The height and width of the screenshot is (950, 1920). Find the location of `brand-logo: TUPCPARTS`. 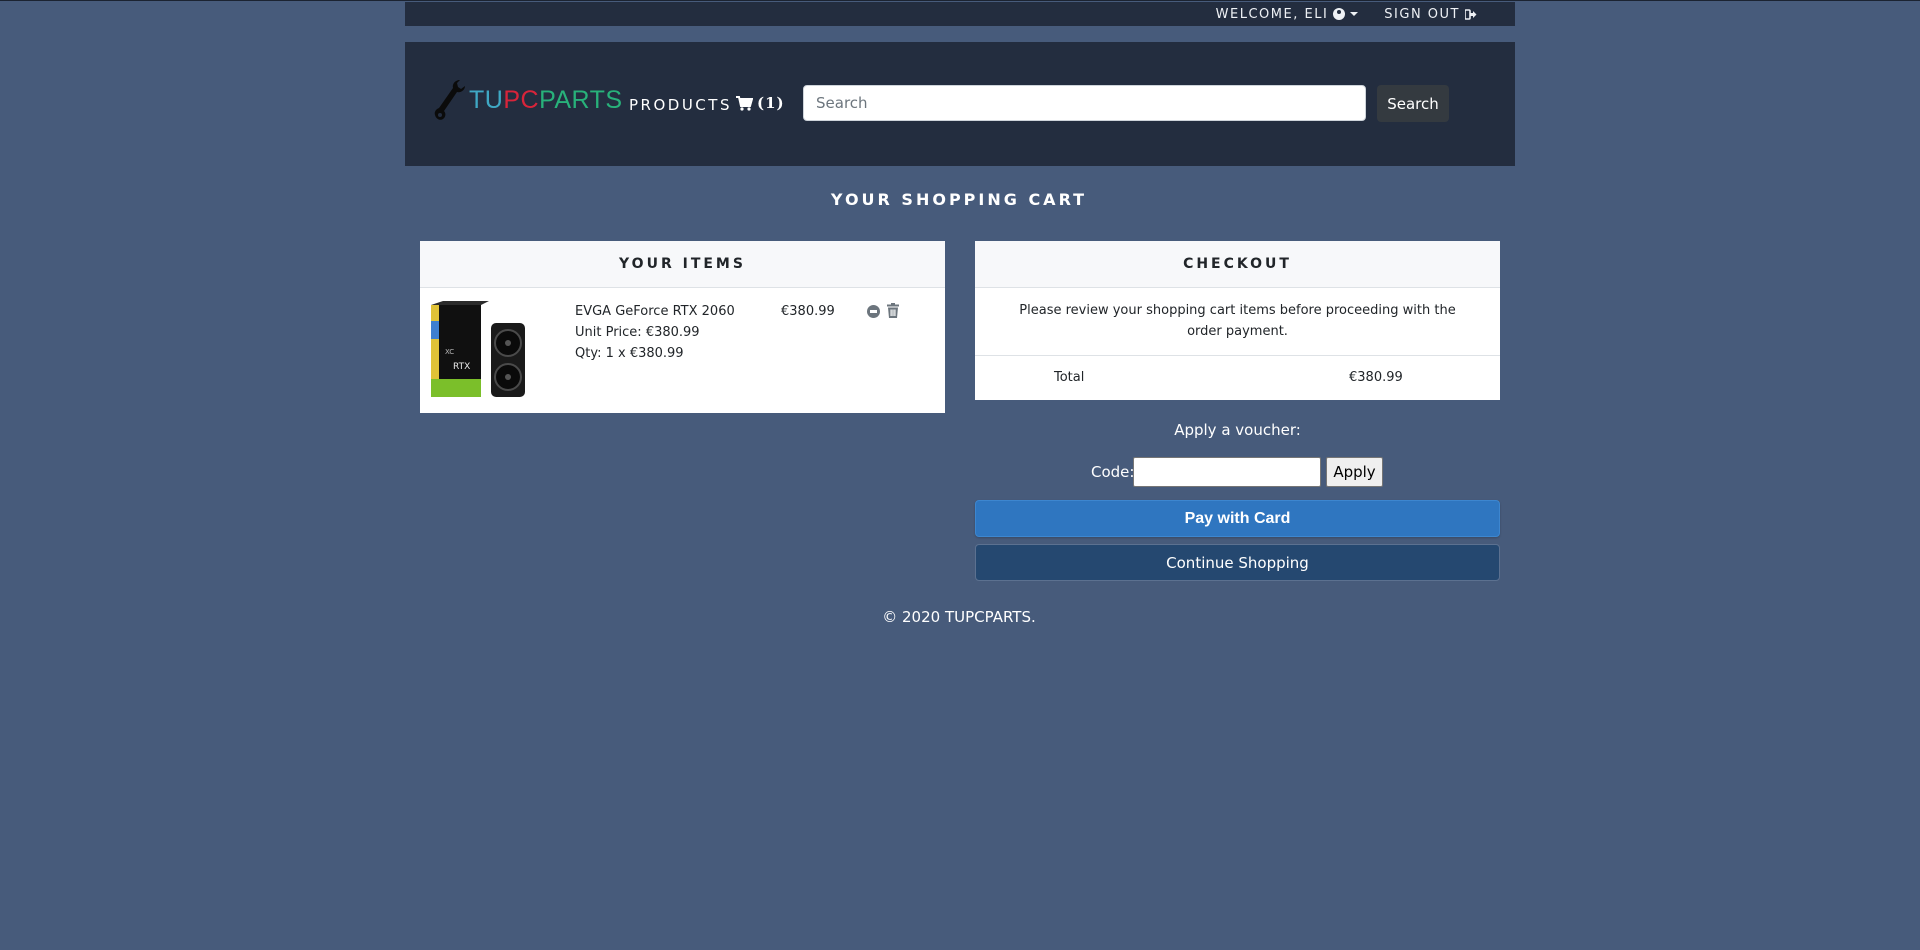

brand-logo: TUPCPARTS is located at coordinates (528, 100).